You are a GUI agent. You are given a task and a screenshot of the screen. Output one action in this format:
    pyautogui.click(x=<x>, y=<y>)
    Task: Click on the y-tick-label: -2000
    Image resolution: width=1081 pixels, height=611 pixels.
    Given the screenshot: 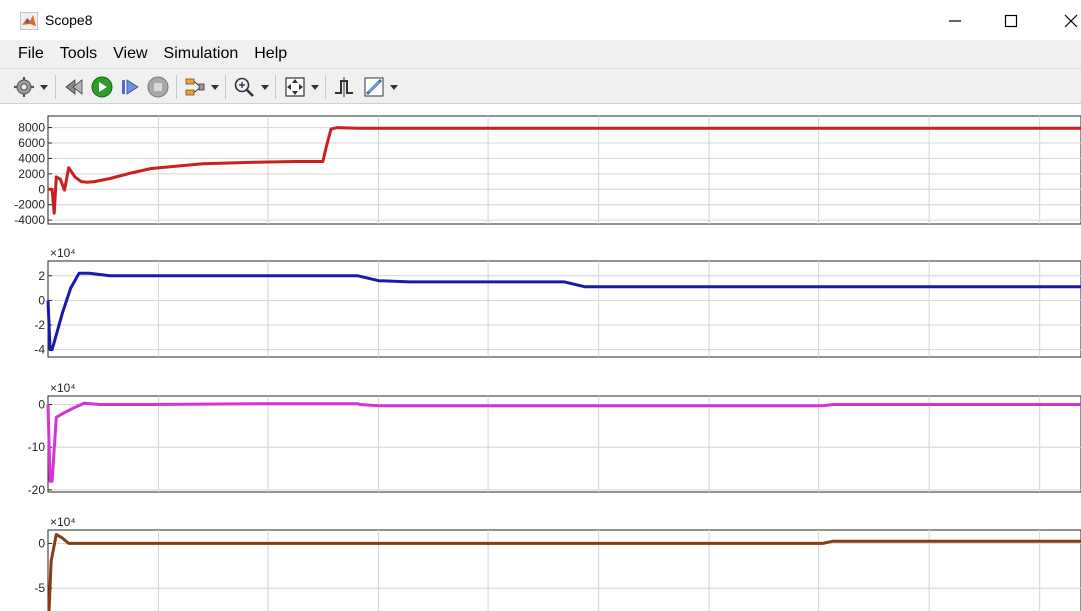 What is the action you would take?
    pyautogui.click(x=29, y=205)
    